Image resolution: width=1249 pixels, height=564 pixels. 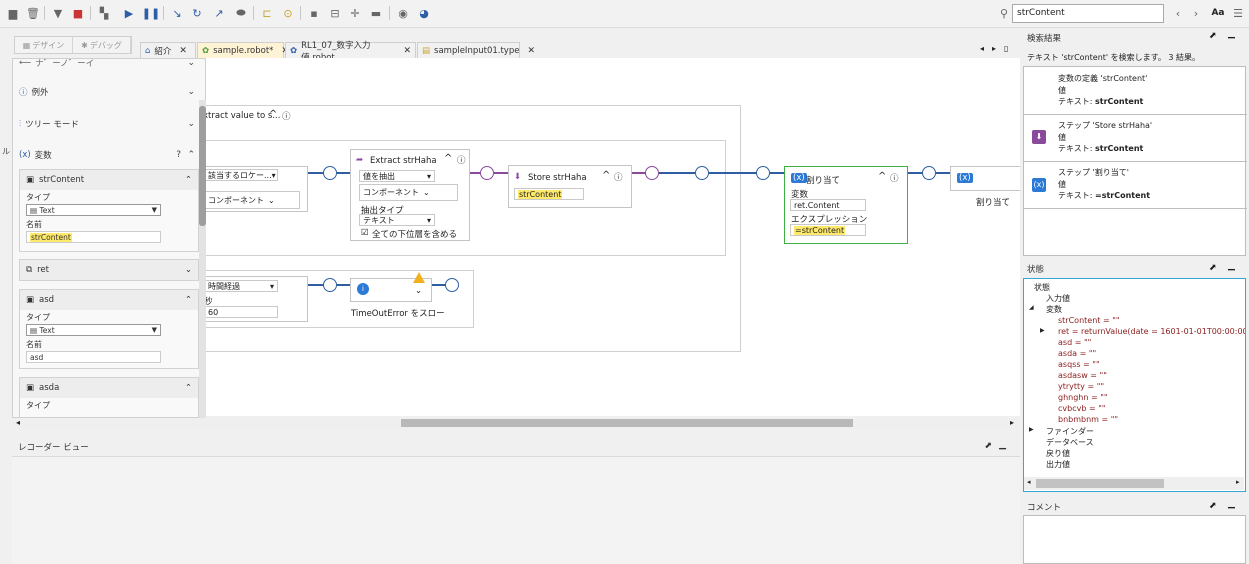 I want to click on breakpoint-icon: ⬬, so click(x=241, y=13).